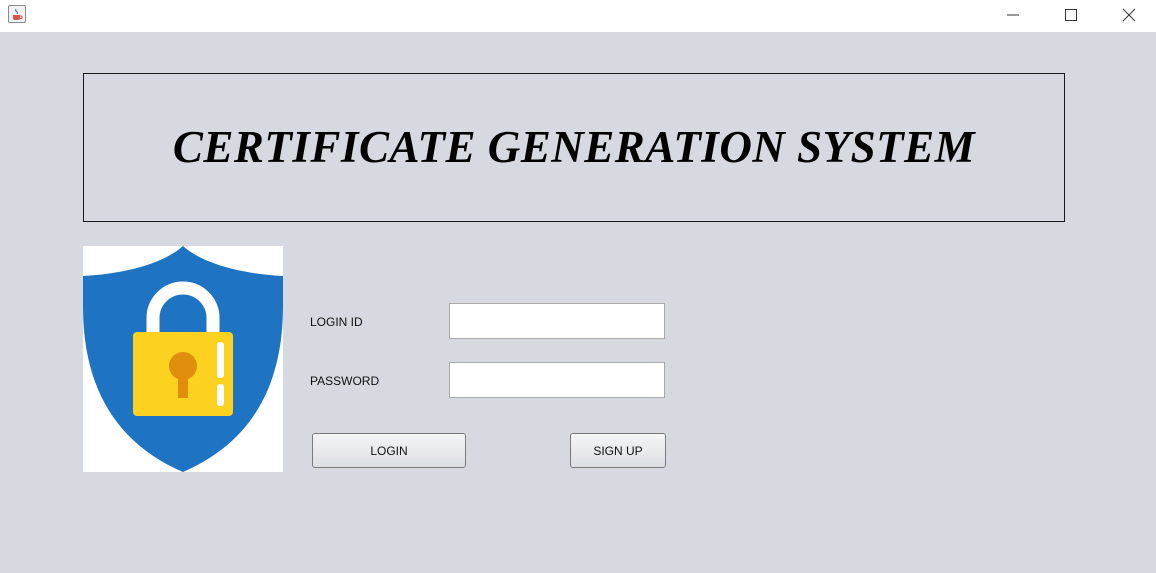 This screenshot has width=1156, height=573. I want to click on window-titlebar, so click(578, 16).